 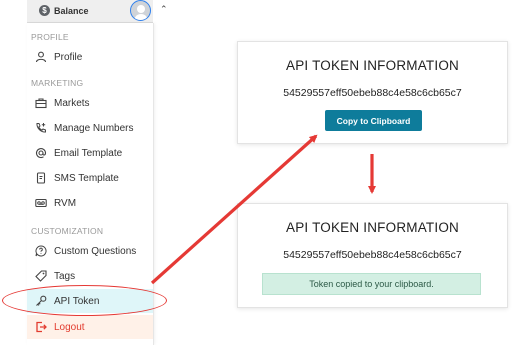 What do you see at coordinates (90, 57) in the screenshot?
I see `menu-item-profile: Profile` at bounding box center [90, 57].